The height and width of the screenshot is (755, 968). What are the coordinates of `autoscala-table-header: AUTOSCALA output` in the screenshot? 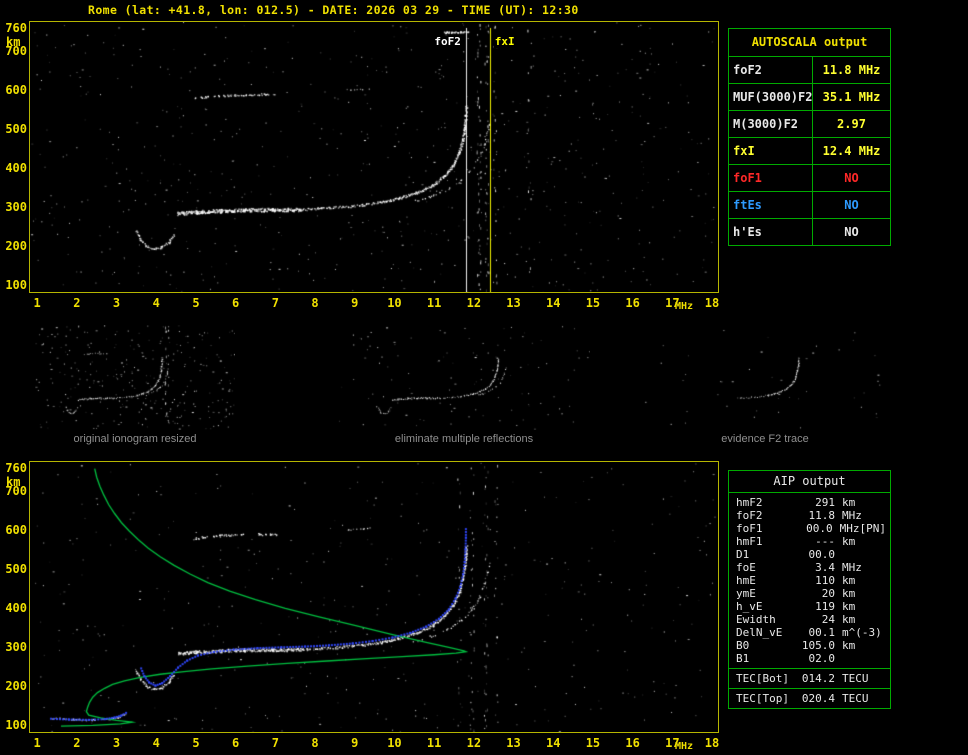 It's located at (809, 43).